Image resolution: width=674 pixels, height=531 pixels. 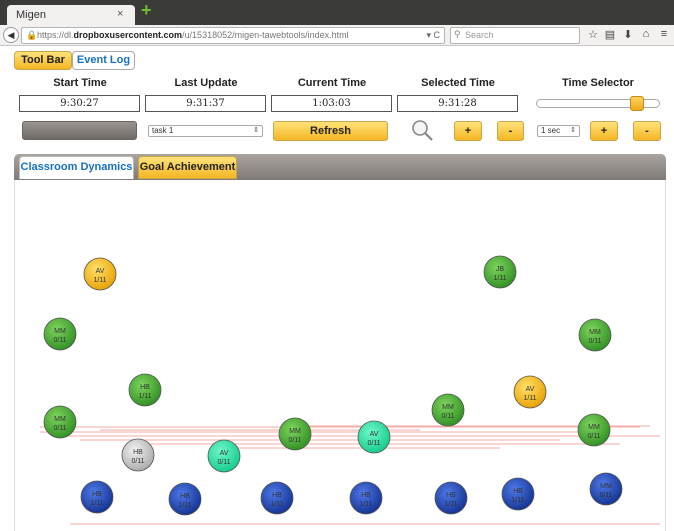 What do you see at coordinates (80, 83) in the screenshot?
I see `start-time-label: Start Time` at bounding box center [80, 83].